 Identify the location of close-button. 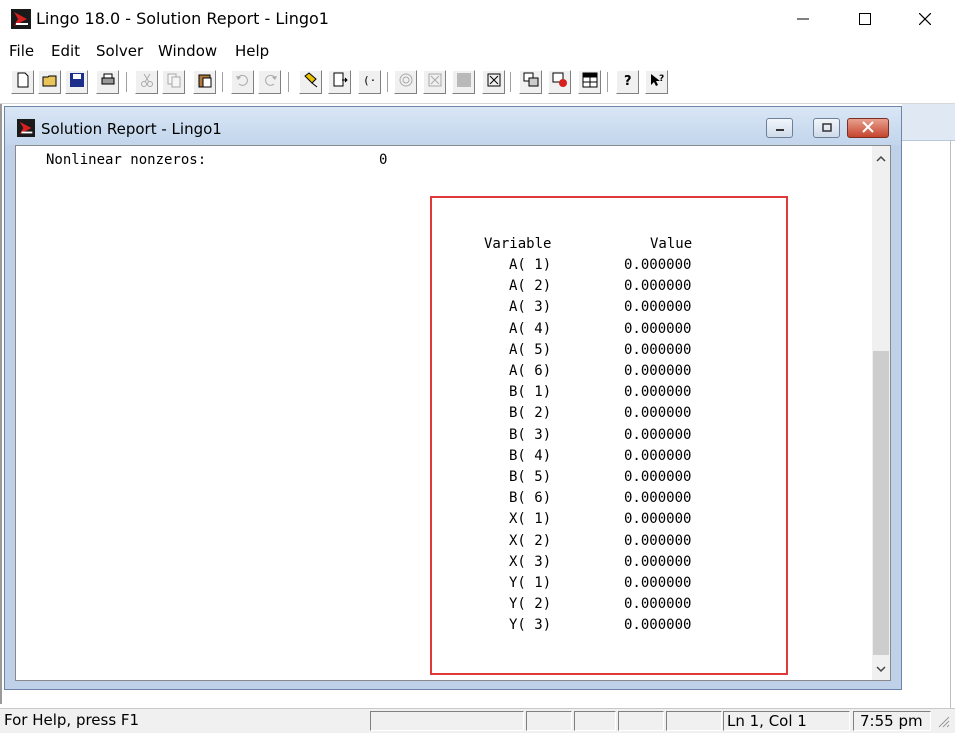
(925, 20).